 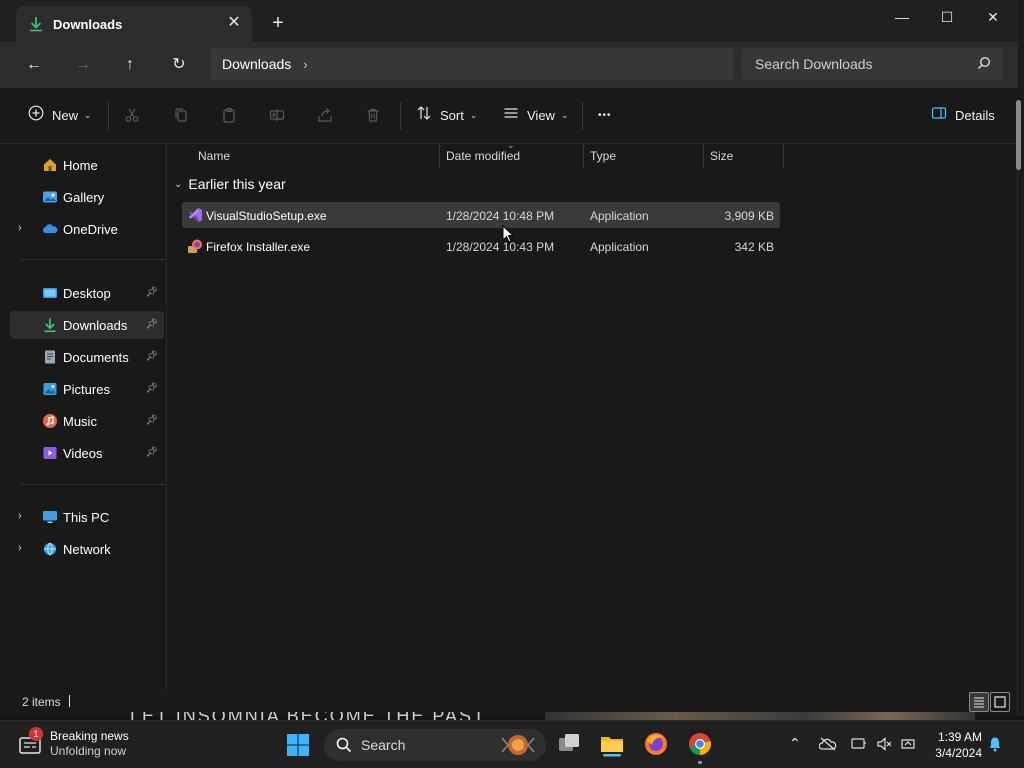 What do you see at coordinates (214, 156) in the screenshot?
I see `column-header-name: Name` at bounding box center [214, 156].